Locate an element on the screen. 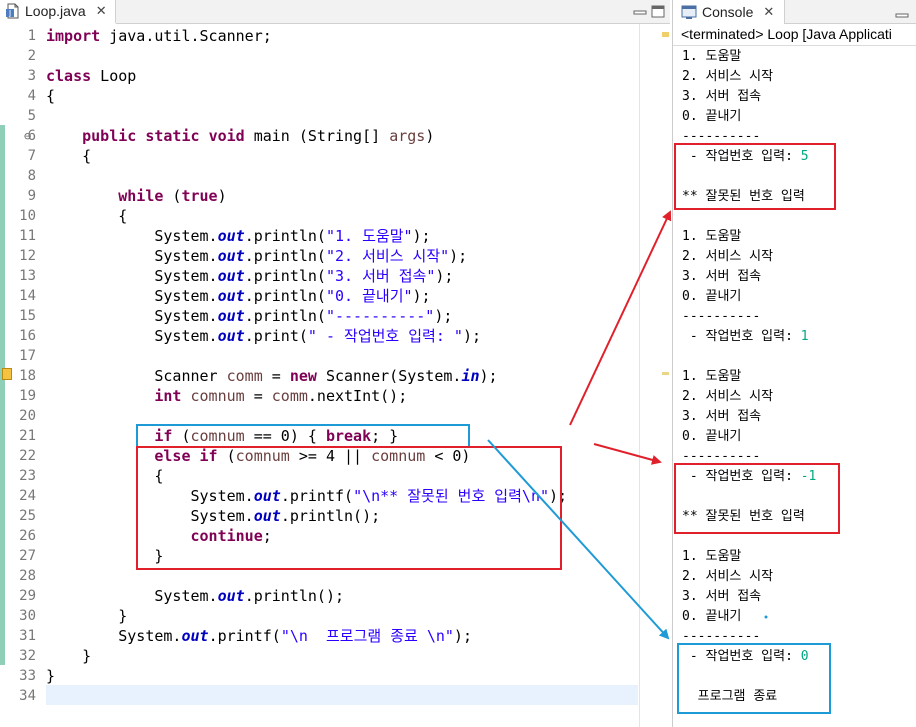 This screenshot has width=916, height=727. console-tab-bar: Console ✕ is located at coordinates (794, 12).